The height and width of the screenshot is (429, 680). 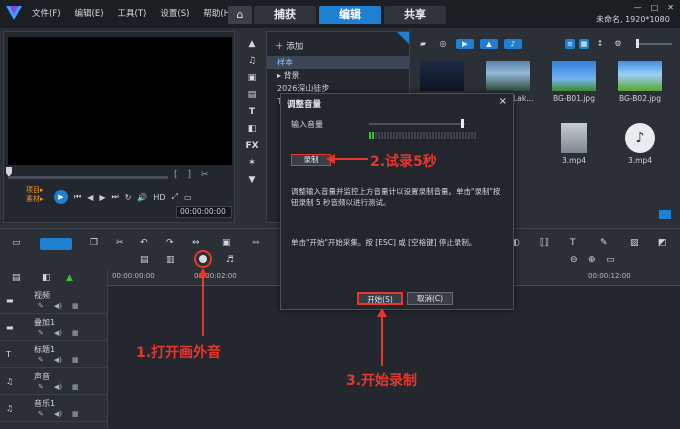 I want to click on cancel-button: 取消(C), so click(x=430, y=298).